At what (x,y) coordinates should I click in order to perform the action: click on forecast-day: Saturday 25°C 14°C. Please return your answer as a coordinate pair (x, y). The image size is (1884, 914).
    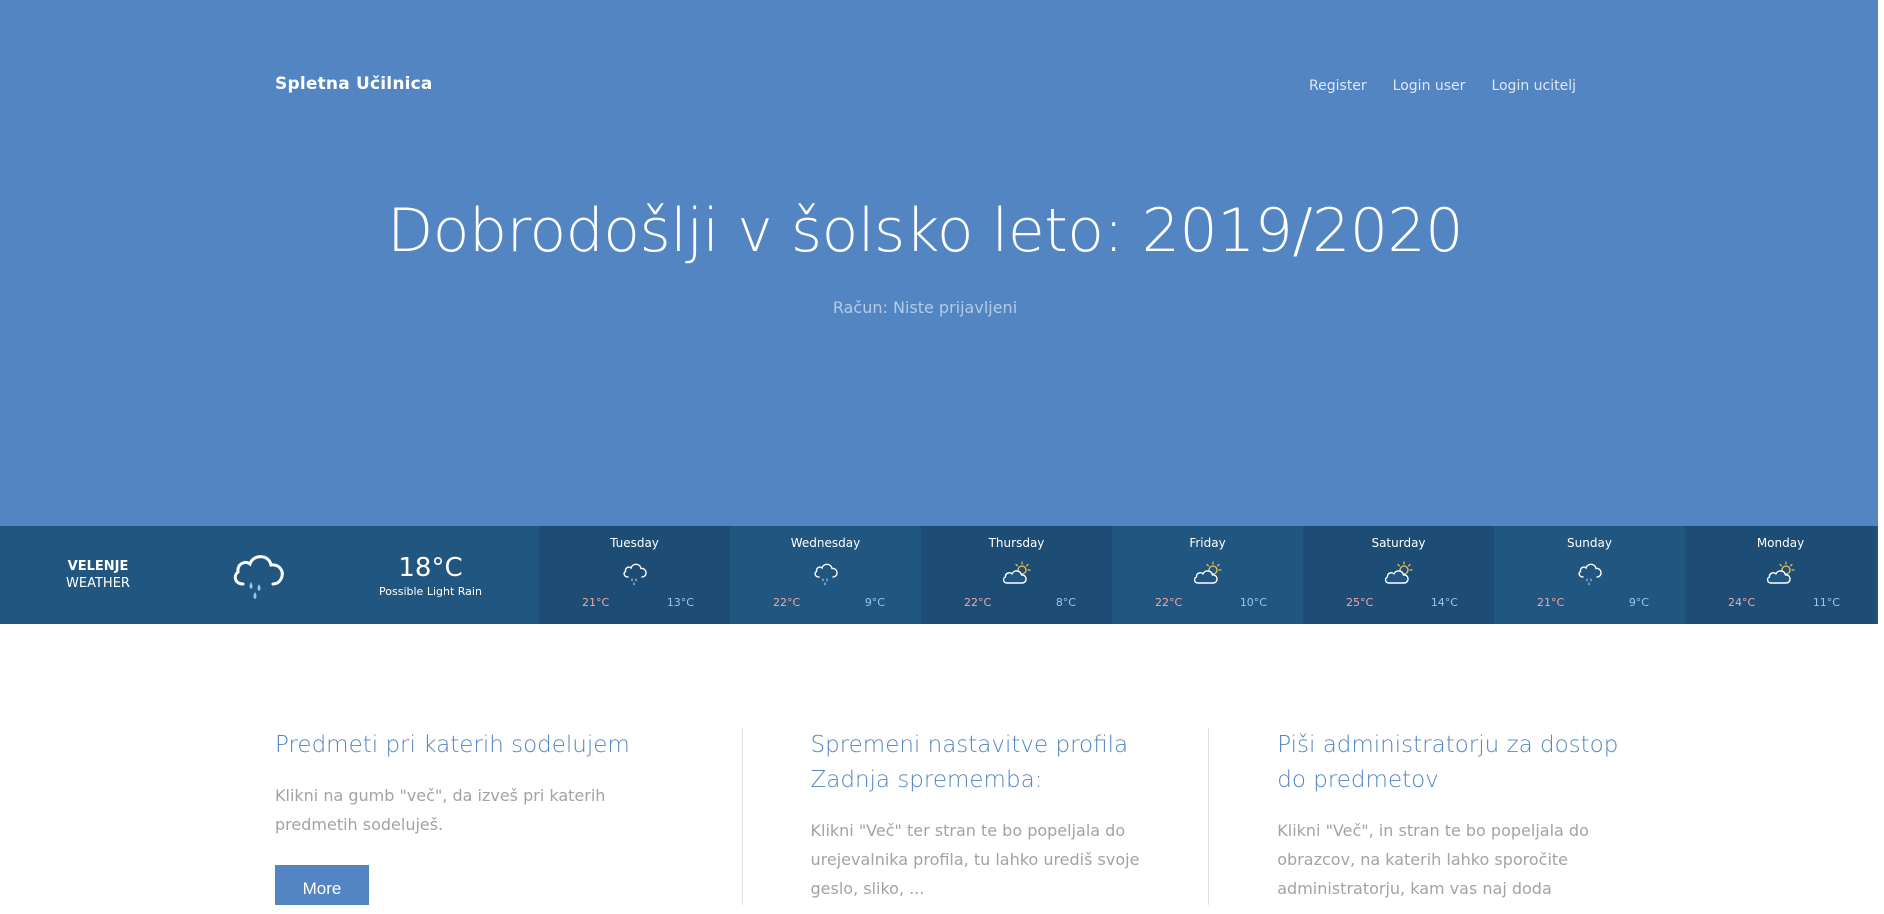
    Looking at the image, I should click on (1398, 575).